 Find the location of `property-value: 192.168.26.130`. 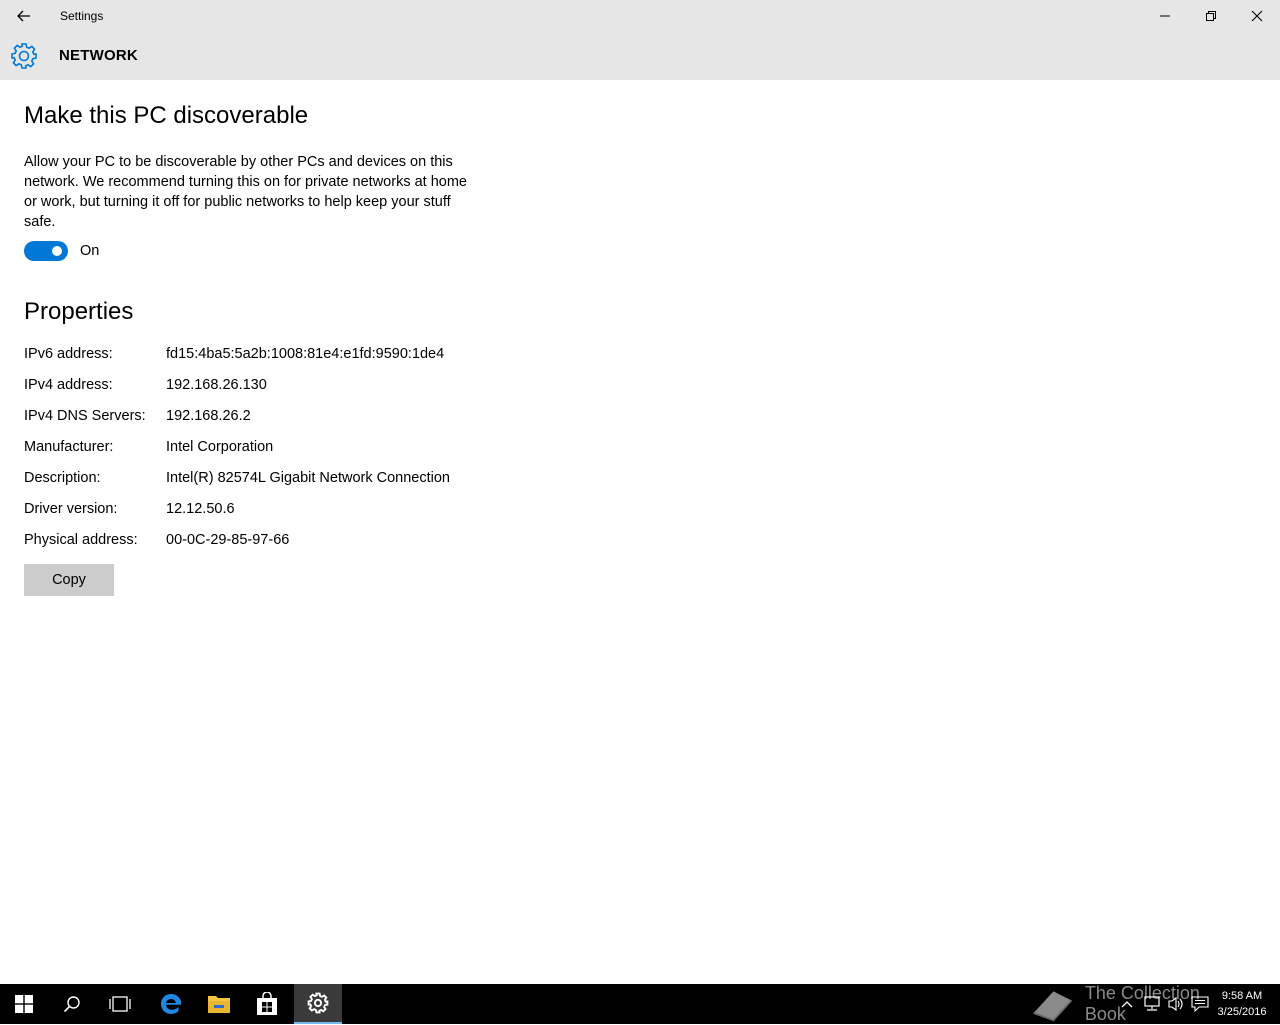

property-value: 192.168.26.130 is located at coordinates (216, 385).